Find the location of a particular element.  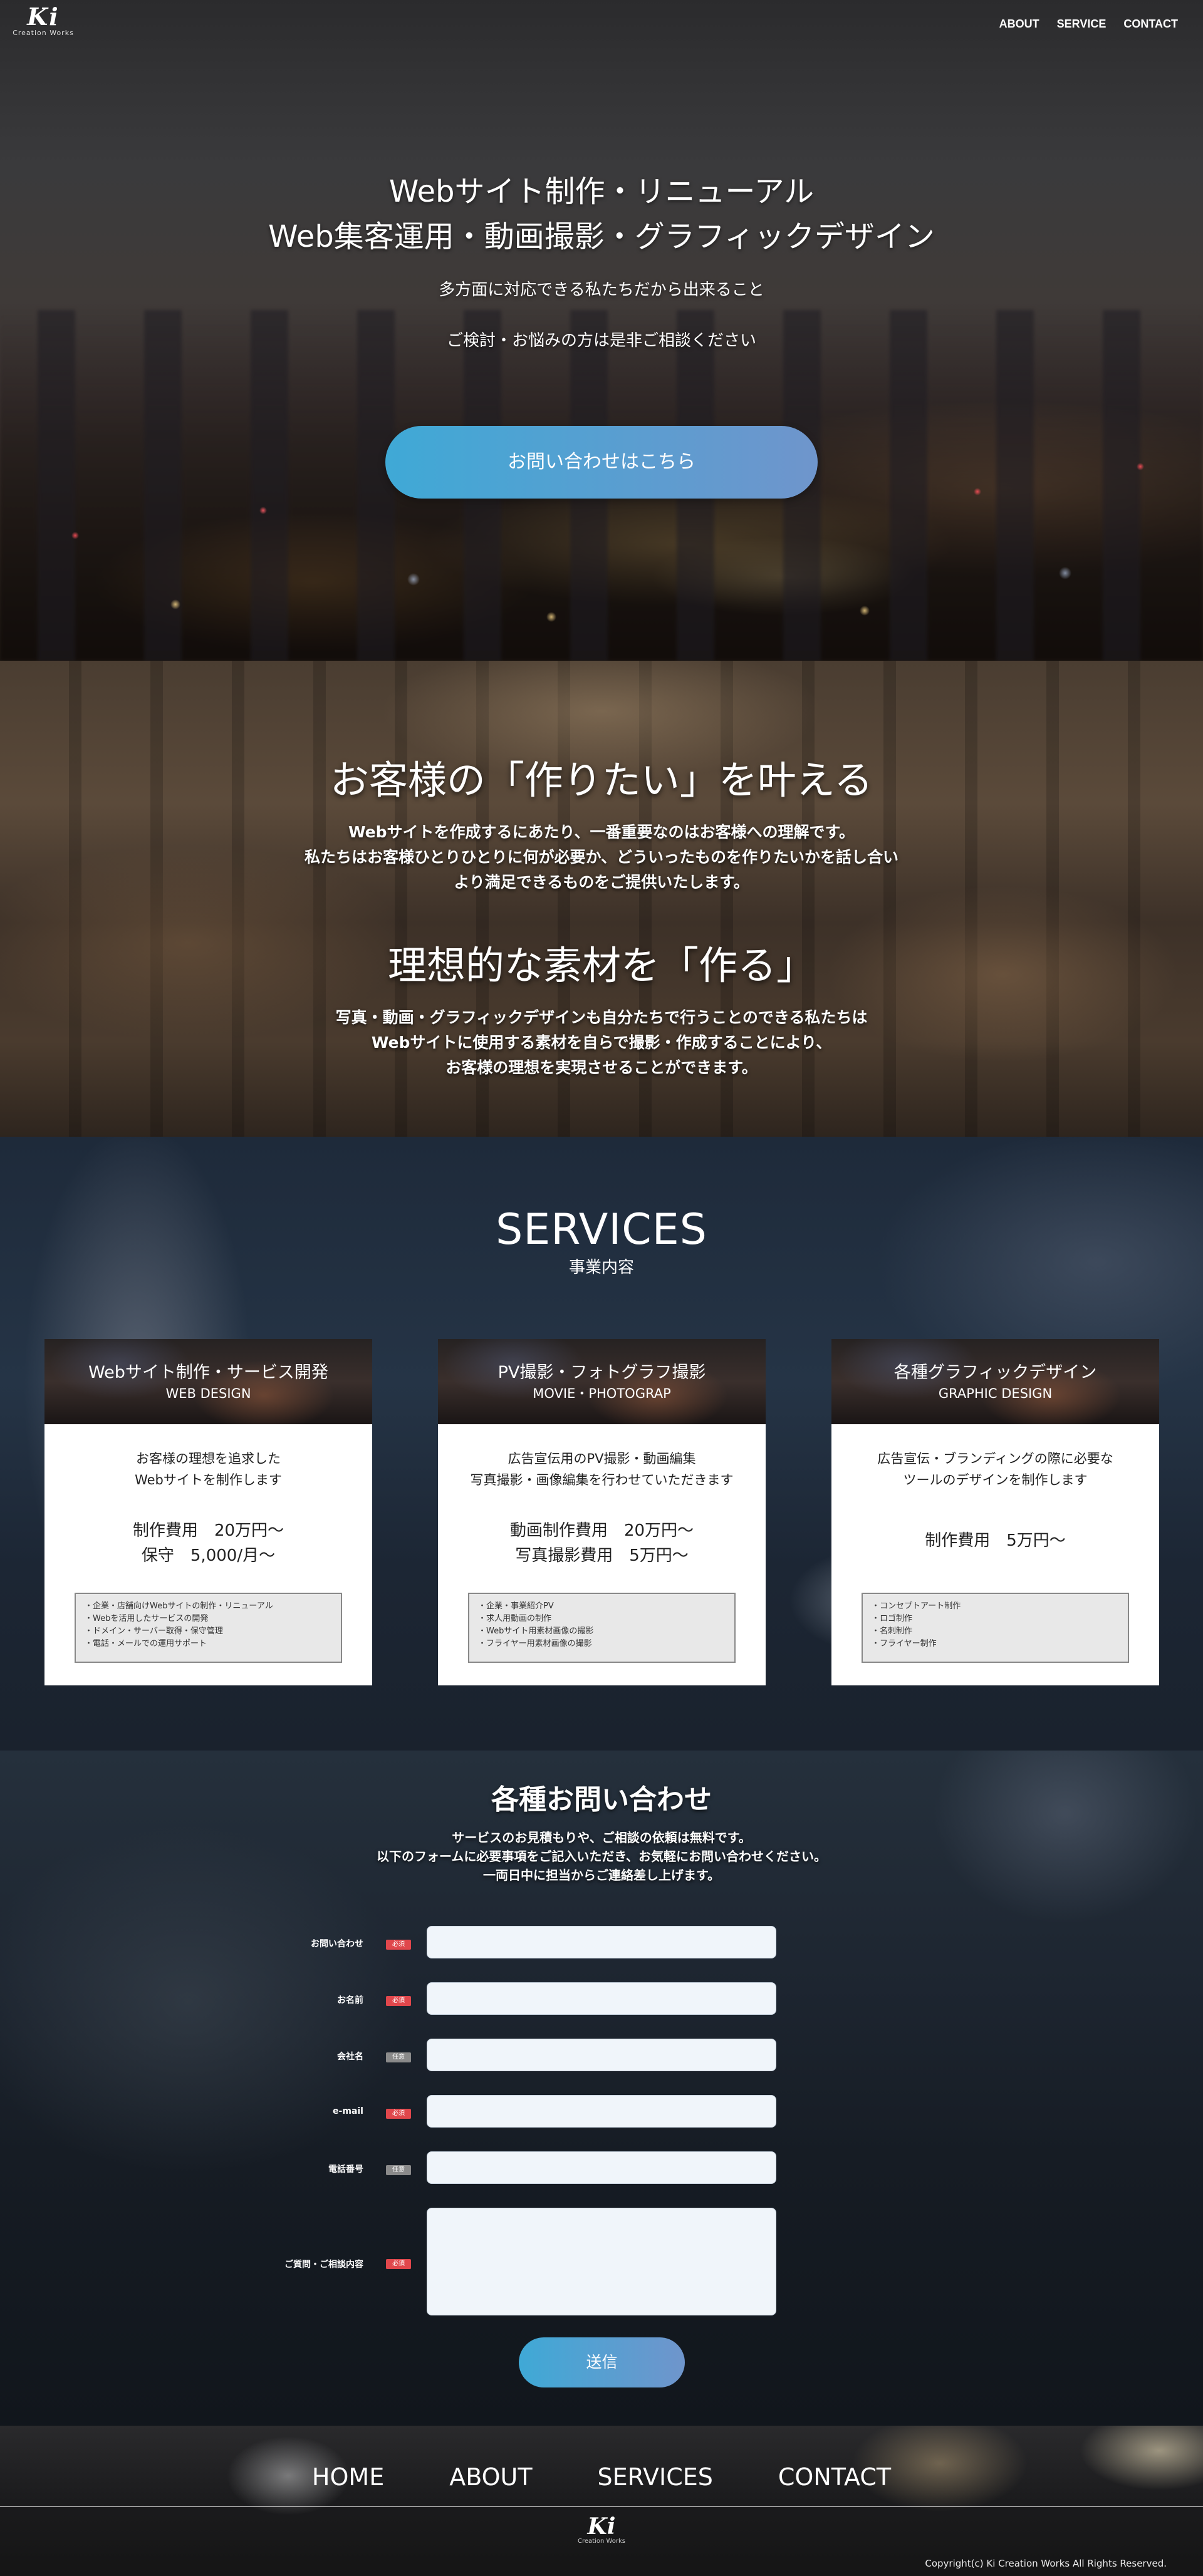

nav-contact-link: CONTACT is located at coordinates (1151, 24).